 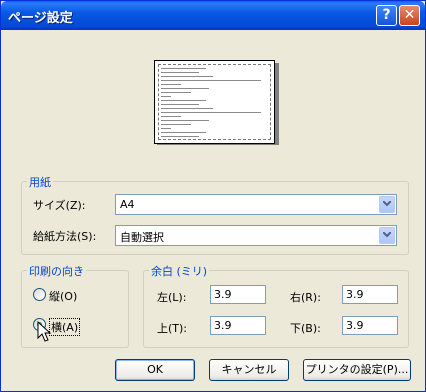 What do you see at coordinates (223, 294) in the screenshot?
I see `left-margin-value: 3.9` at bounding box center [223, 294].